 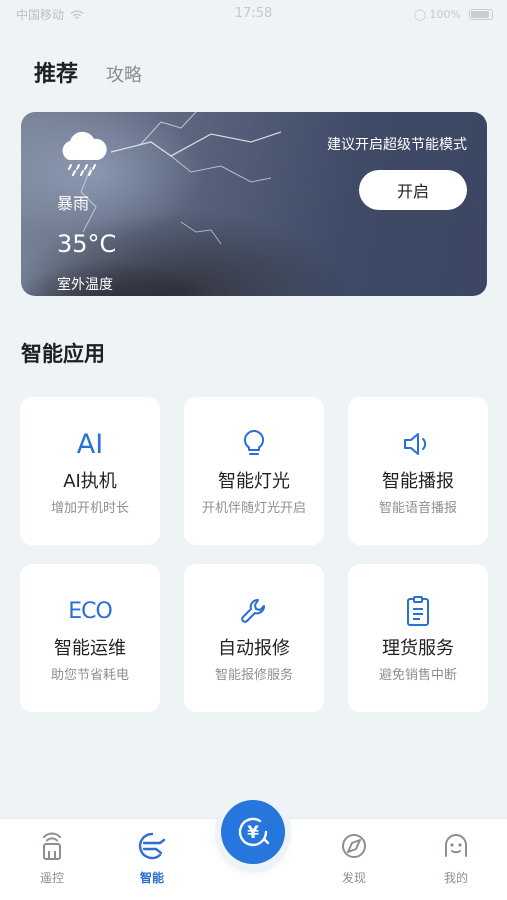 What do you see at coordinates (437, 14) in the screenshot?
I see `status-right-label: ◯ 100%` at bounding box center [437, 14].